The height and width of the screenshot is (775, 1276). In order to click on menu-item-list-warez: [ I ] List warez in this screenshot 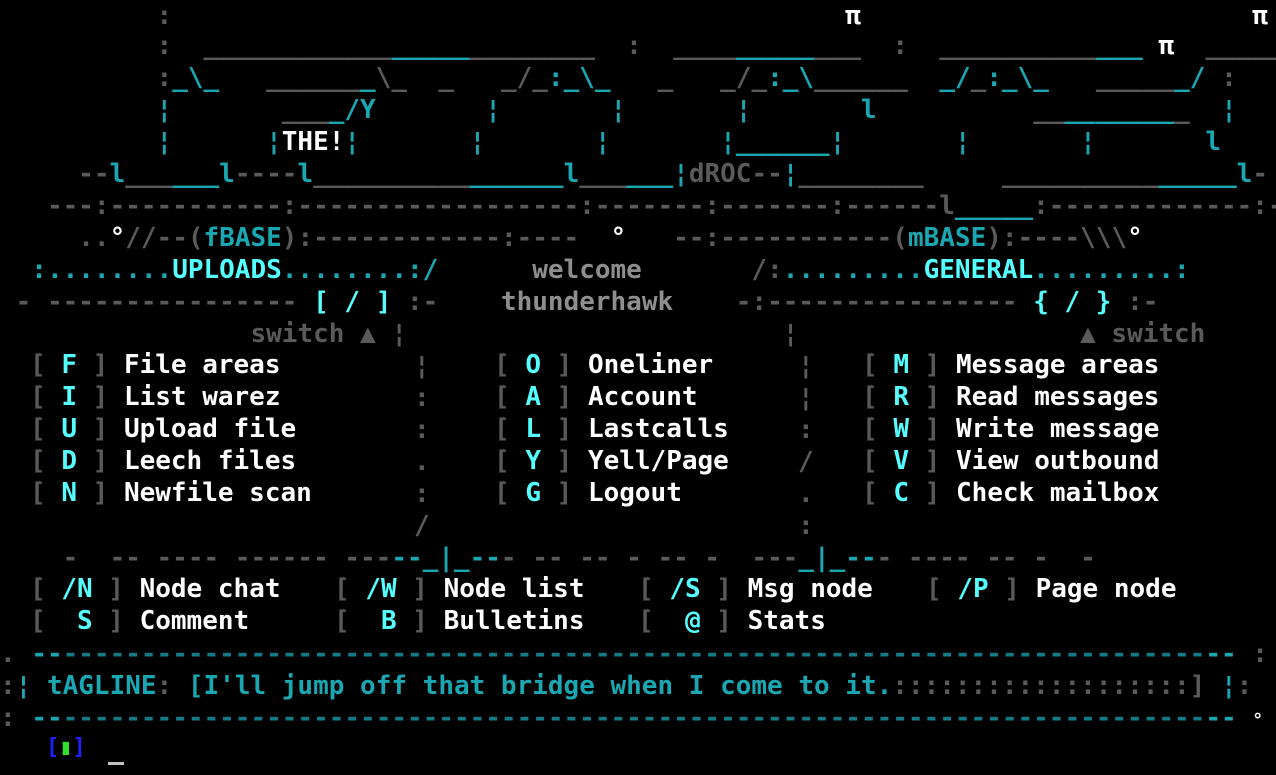, I will do `click(155, 397)`.